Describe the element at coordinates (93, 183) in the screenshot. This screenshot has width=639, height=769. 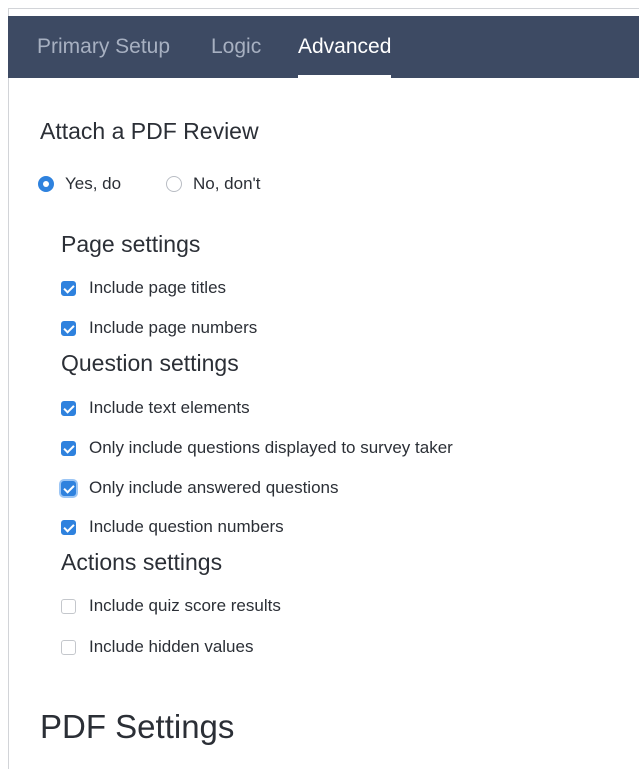
I see `radio-label-yes: Yes, do` at that location.